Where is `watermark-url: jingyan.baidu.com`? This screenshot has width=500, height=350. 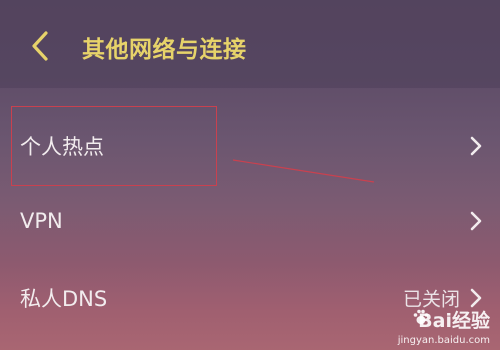 watermark-url: jingyan.baidu.com is located at coordinates (443, 340).